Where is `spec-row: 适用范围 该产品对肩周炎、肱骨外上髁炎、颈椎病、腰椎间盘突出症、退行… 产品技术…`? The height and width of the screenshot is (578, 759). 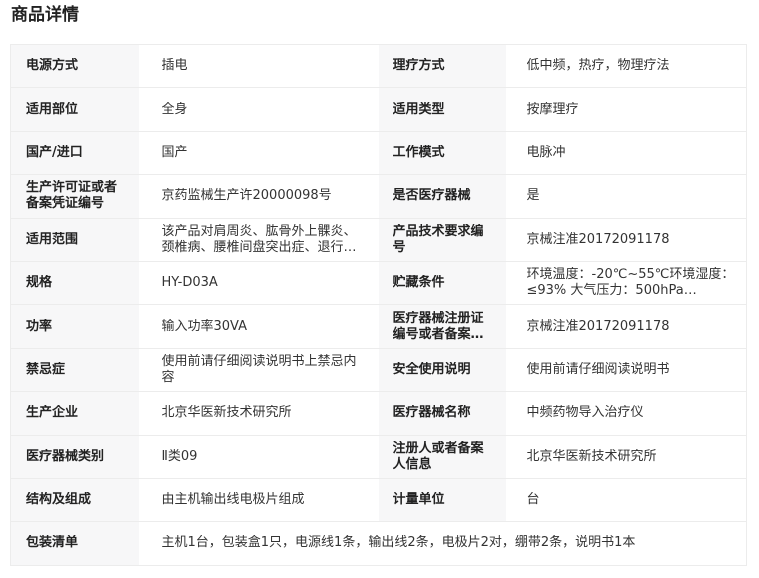
spec-row: 适用范围 该产品对肩周炎、肱骨外上髁炎、颈椎病、腰椎间盘突出症、退行… 产品技术… is located at coordinates (378, 239).